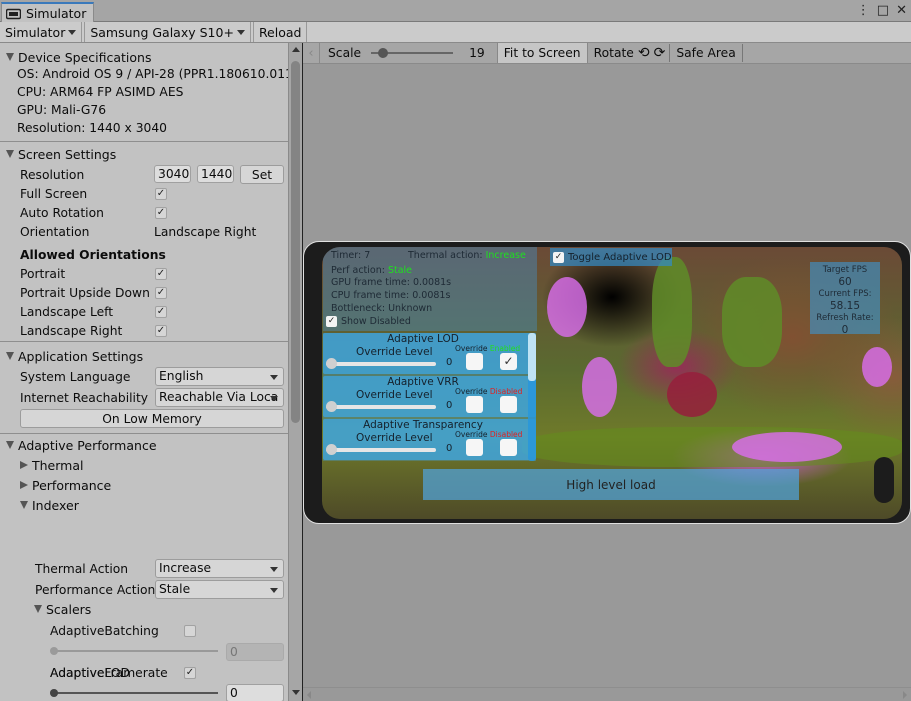 Image resolution: width=911 pixels, height=701 pixels. Describe the element at coordinates (190, 672) in the screenshot. I see `adaptive-lod-checkbox: ✓` at that location.